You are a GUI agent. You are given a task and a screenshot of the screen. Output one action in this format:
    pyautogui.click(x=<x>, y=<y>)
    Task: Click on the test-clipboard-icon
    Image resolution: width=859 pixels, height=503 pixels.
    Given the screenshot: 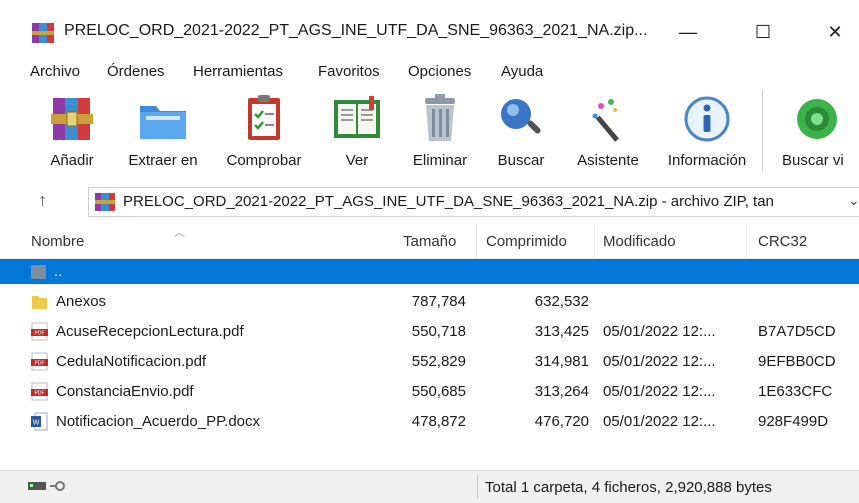 What is the action you would take?
    pyautogui.click(x=264, y=117)
    